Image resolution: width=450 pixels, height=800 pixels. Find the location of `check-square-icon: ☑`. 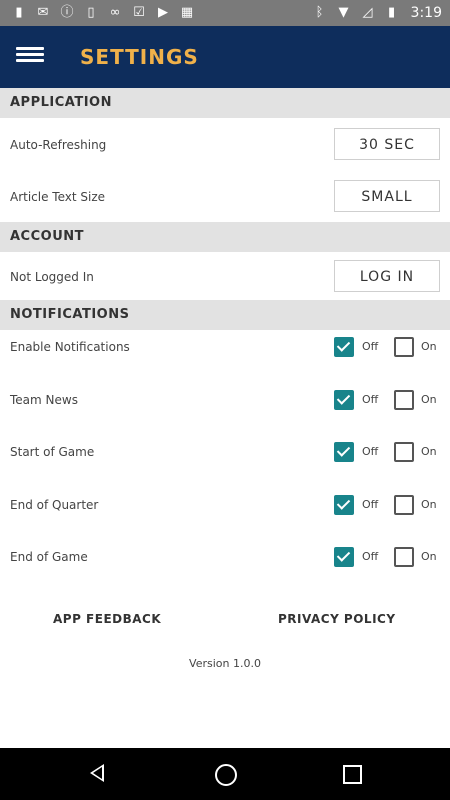

check-square-icon: ☑ is located at coordinates (139, 12).